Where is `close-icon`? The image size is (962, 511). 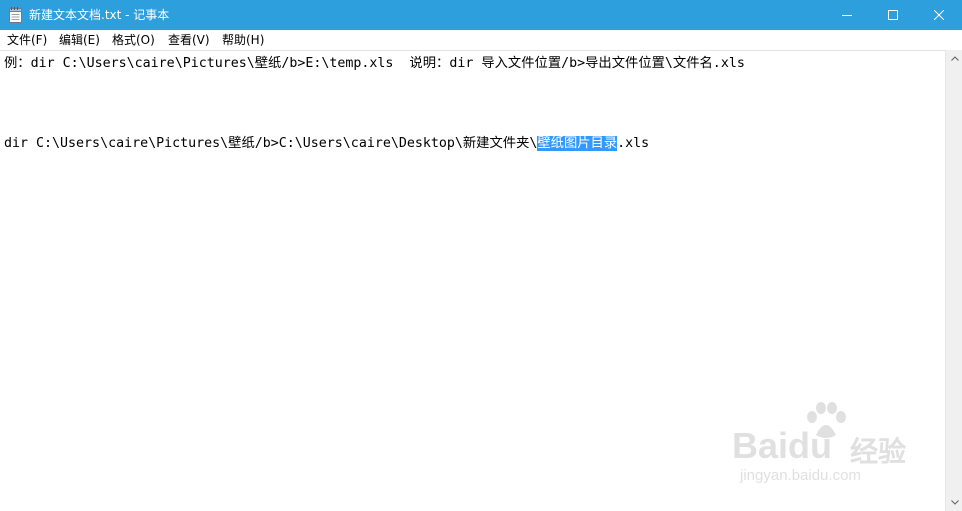
close-icon is located at coordinates (939, 15).